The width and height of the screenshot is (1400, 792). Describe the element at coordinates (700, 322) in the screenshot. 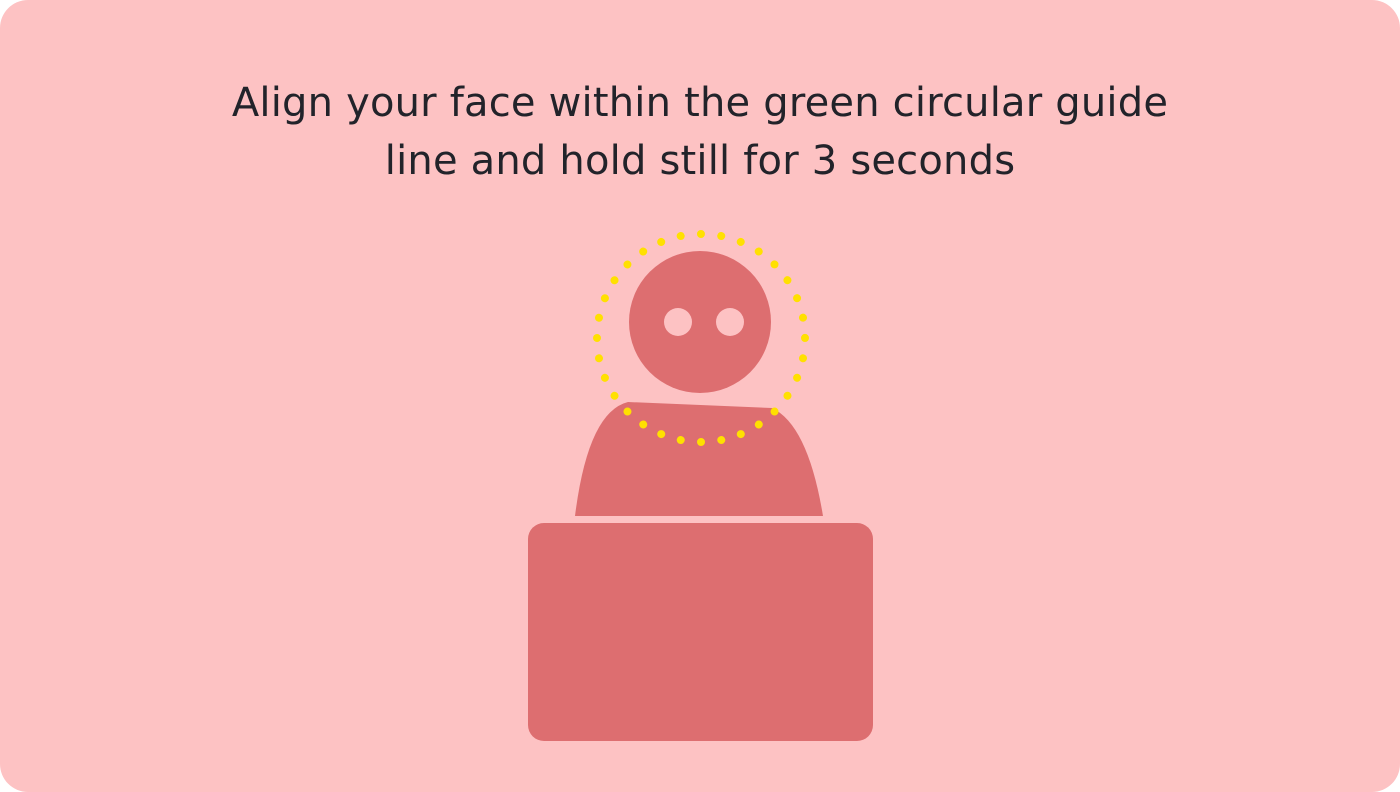

I see `head-circle` at that location.